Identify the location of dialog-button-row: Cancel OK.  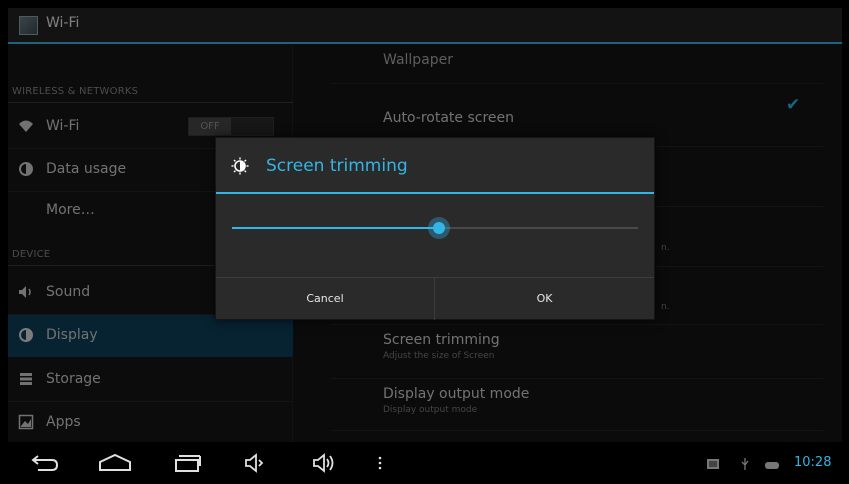
(435, 298).